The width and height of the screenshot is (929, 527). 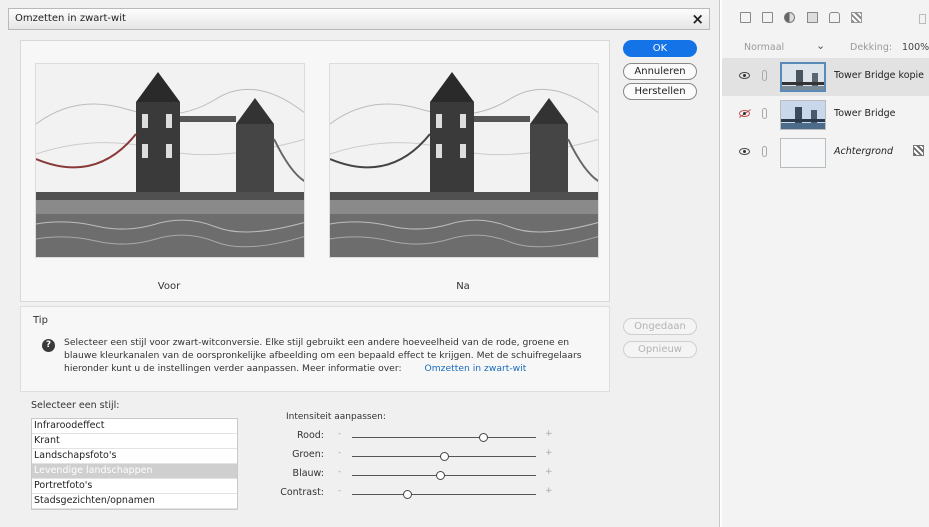 I want to click on tip-heading: Tip, so click(x=40, y=320).